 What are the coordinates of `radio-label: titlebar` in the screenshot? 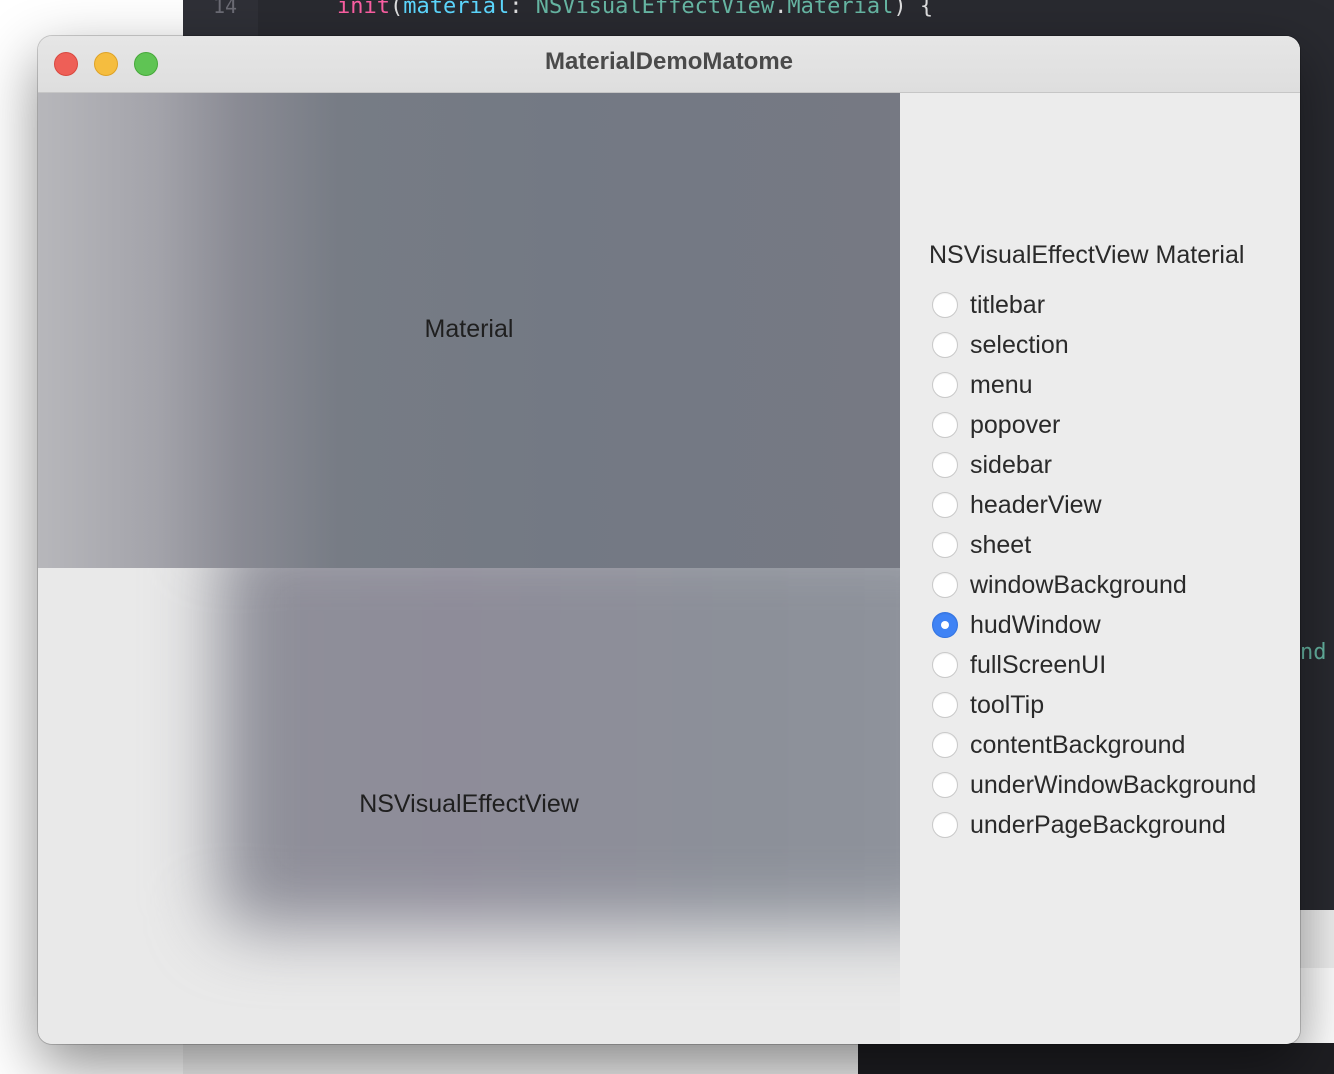 It's located at (1008, 304).